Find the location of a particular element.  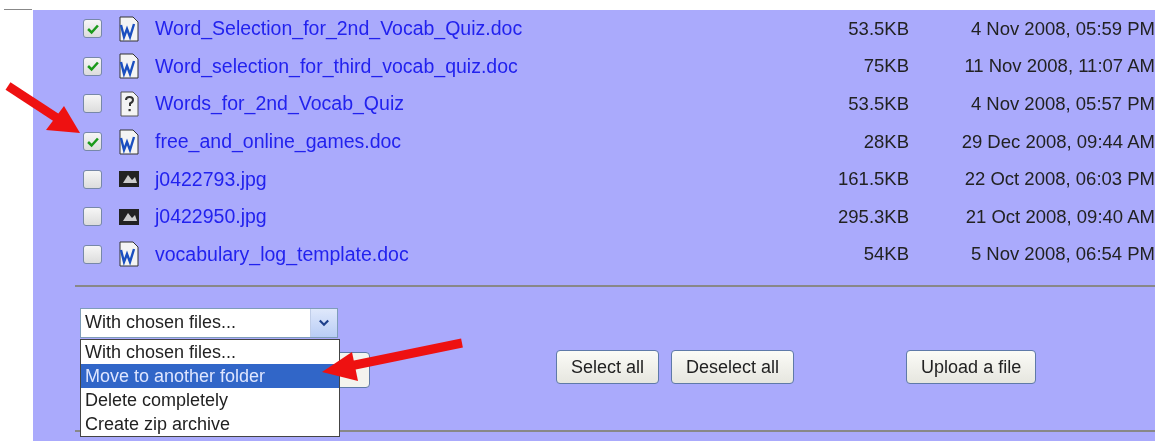

action-button: Select all is located at coordinates (608, 367).